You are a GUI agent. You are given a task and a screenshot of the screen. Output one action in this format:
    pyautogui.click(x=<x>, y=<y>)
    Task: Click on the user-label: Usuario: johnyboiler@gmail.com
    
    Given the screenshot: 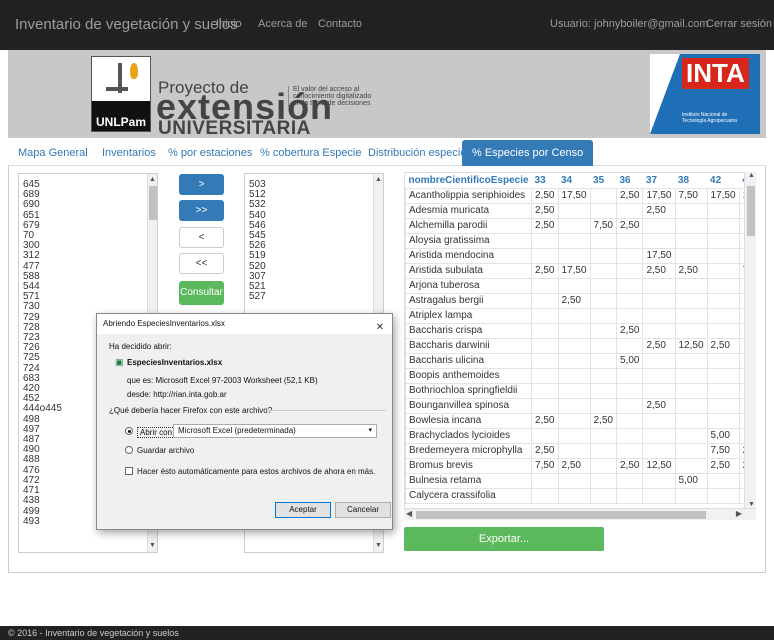 What is the action you would take?
    pyautogui.click(x=629, y=24)
    